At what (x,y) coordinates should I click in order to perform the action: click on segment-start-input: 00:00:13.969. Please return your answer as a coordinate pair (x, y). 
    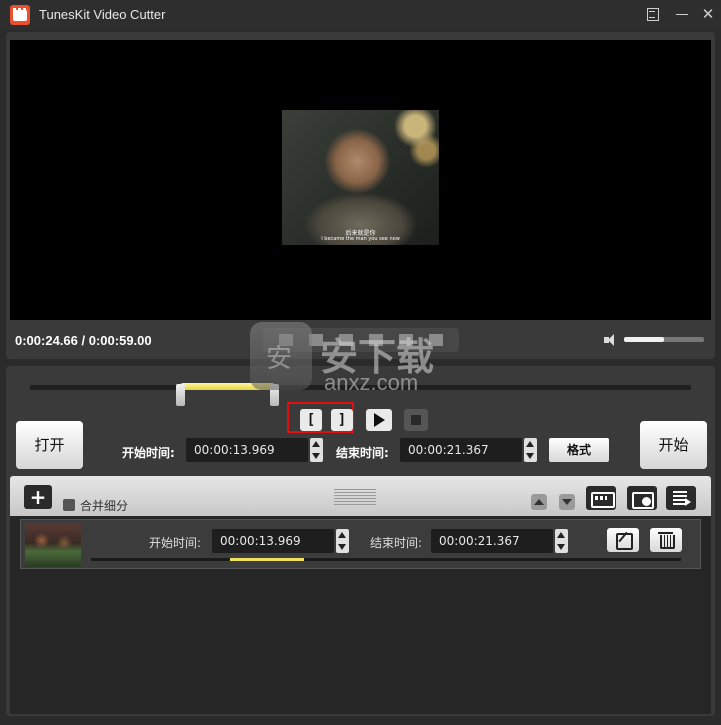
    Looking at the image, I should click on (273, 541).